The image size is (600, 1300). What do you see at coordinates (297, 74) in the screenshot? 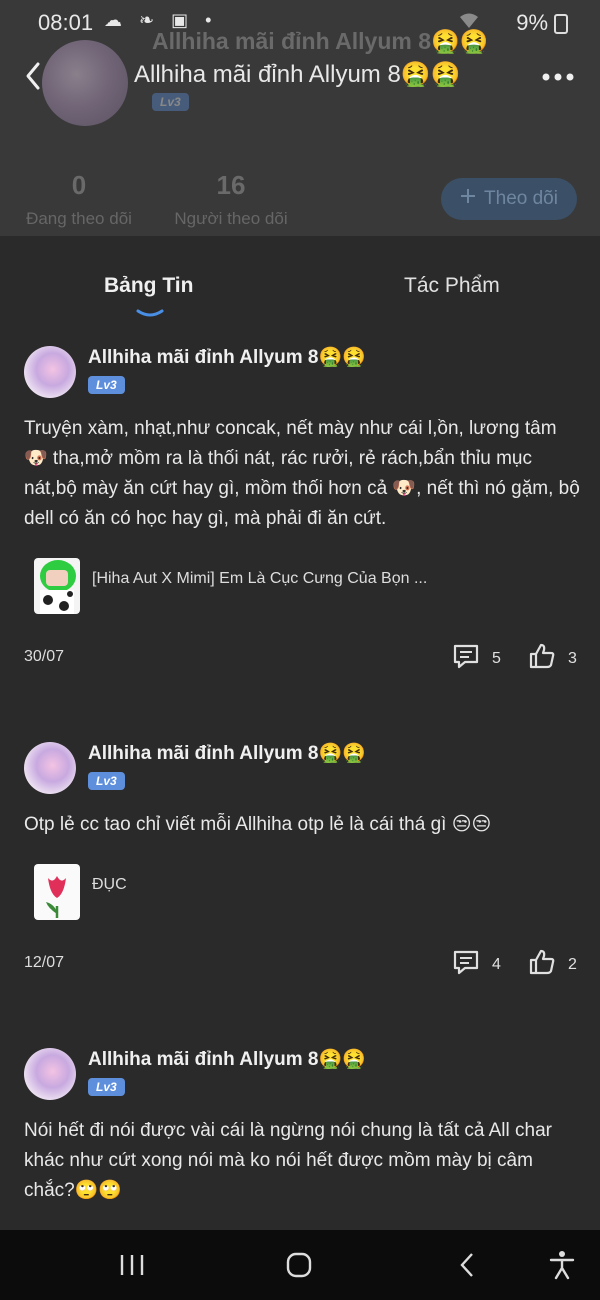
I see `page-title: Allhiha mãi đỉnh Allyum 8🤮🤮` at bounding box center [297, 74].